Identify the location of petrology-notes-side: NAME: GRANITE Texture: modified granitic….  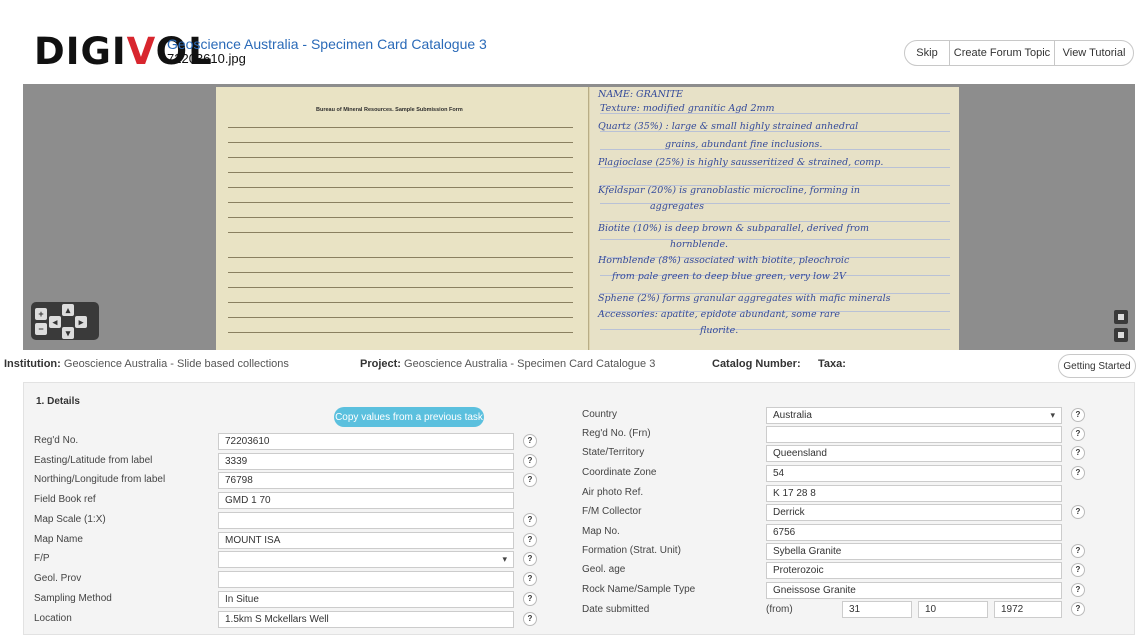
(774, 218).